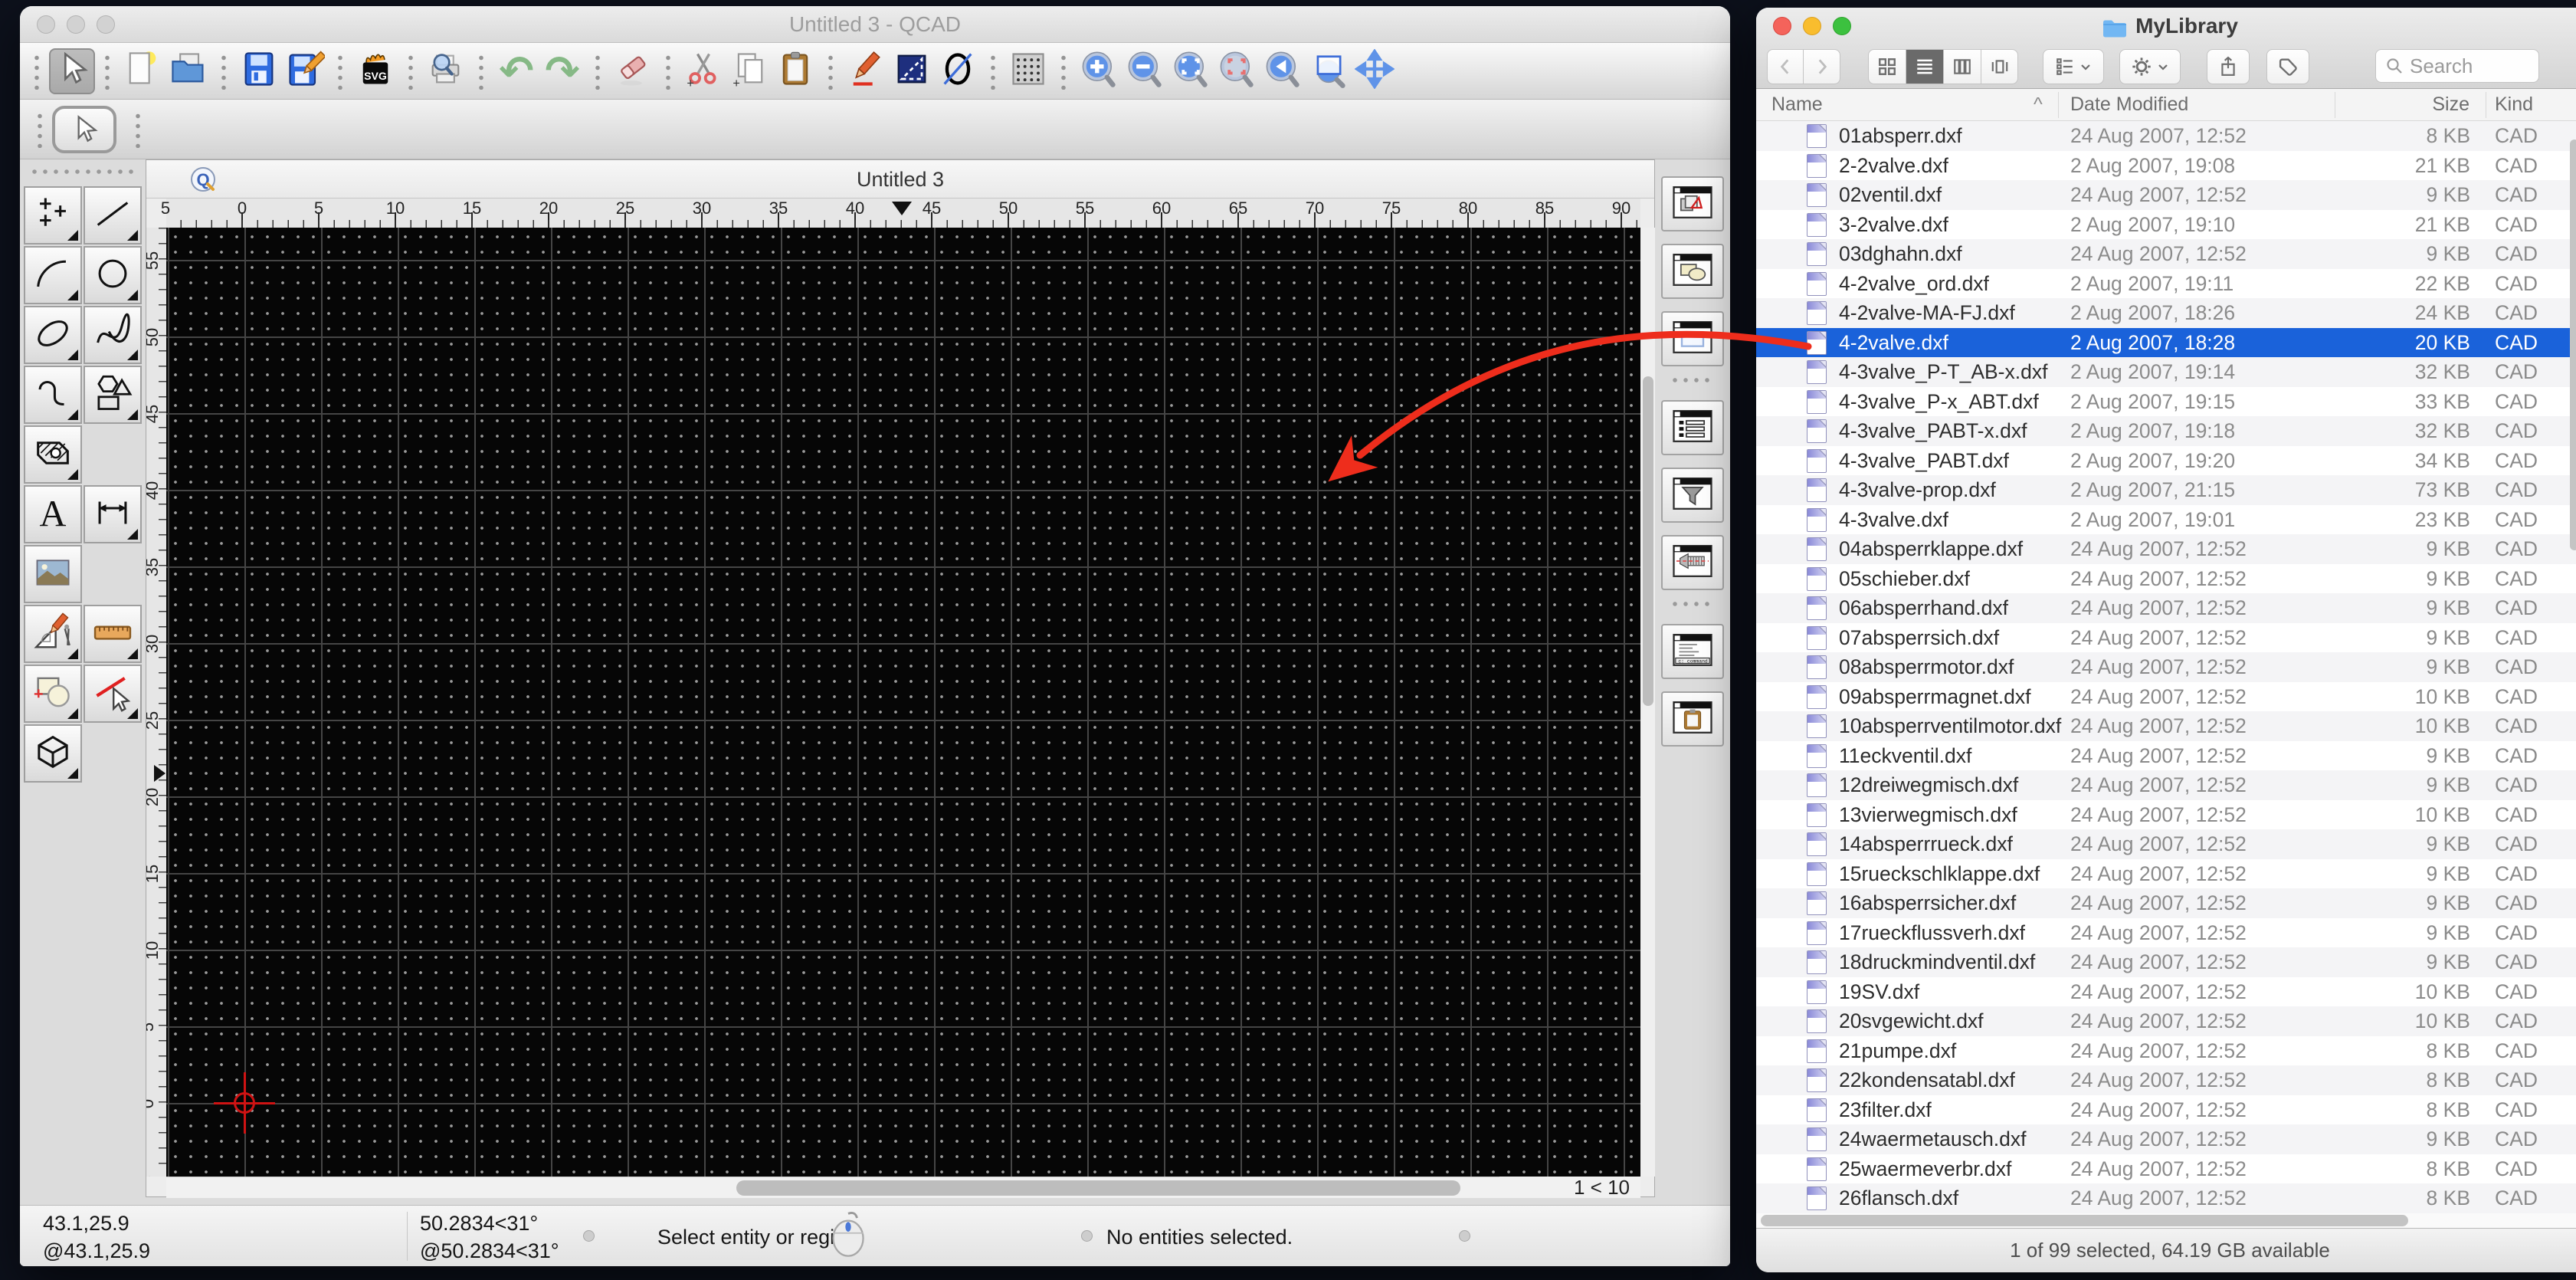 The width and height of the screenshot is (2576, 1280). I want to click on block-list-panel-button, so click(1692, 271).